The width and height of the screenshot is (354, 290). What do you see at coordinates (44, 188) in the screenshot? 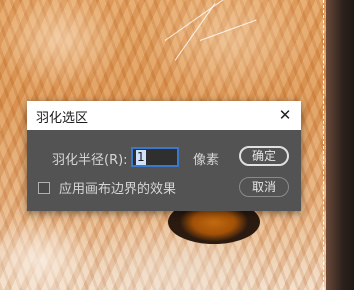
I see `checkbox-icon` at bounding box center [44, 188].